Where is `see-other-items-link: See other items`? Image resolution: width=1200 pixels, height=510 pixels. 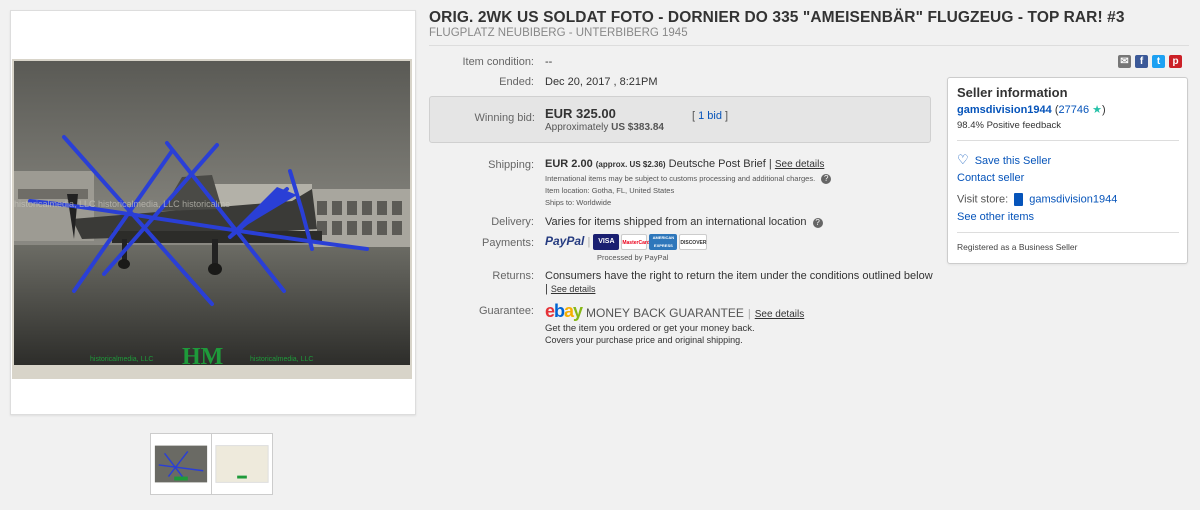
see-other-items-link: See other items is located at coordinates (995, 217).